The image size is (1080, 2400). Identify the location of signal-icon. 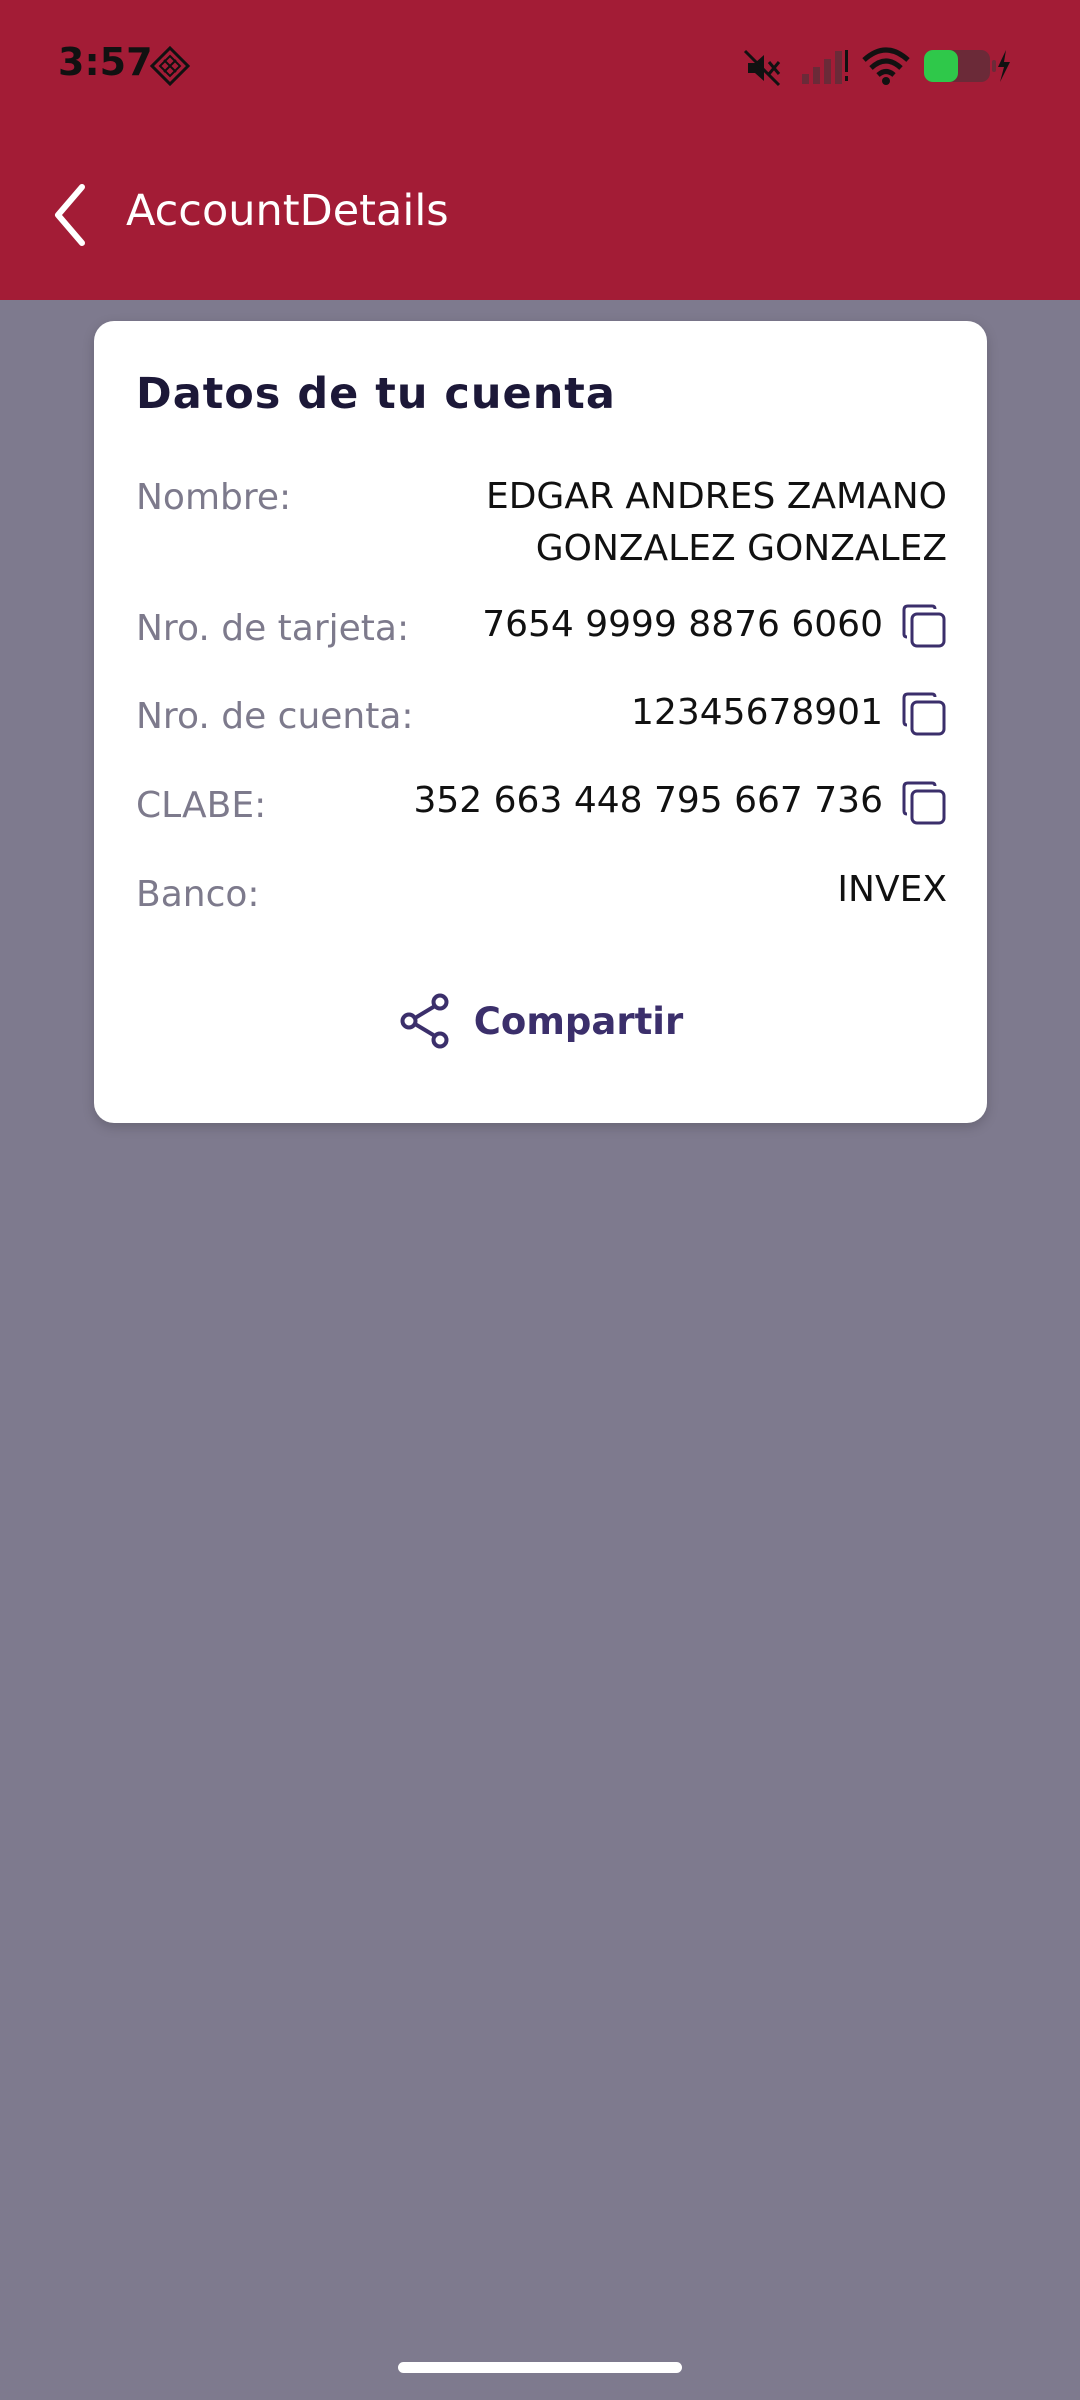
(825, 67).